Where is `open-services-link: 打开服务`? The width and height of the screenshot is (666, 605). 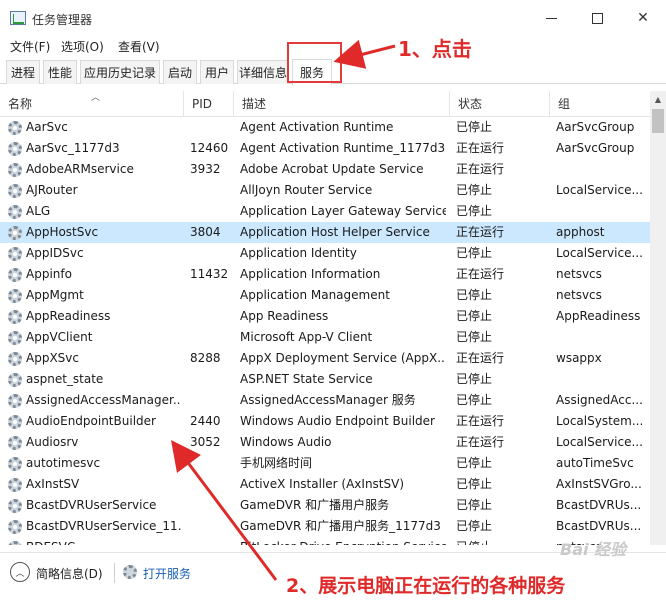 open-services-link: 打开服务 is located at coordinates (167, 573).